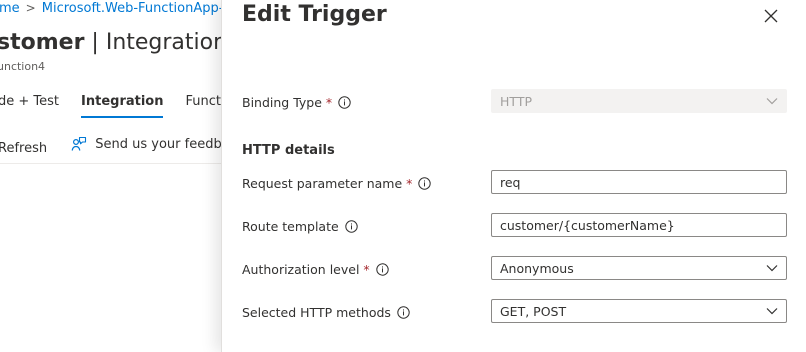  I want to click on close-icon, so click(771, 16).